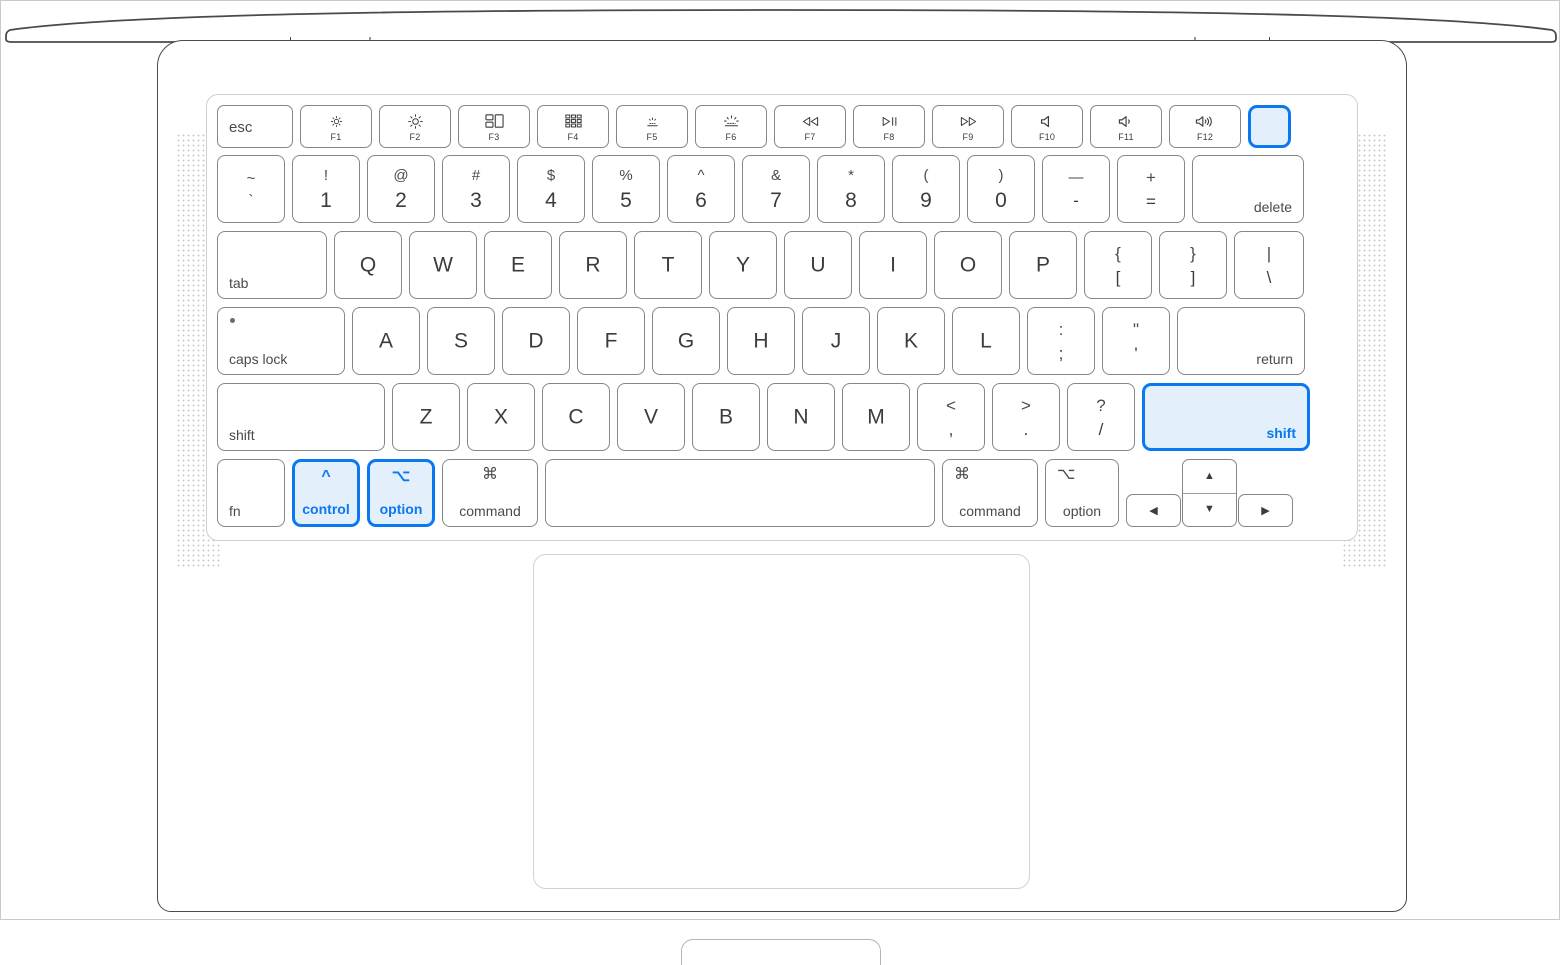  Describe the element at coordinates (1151, 189) in the screenshot. I see `key-equal: + =` at that location.